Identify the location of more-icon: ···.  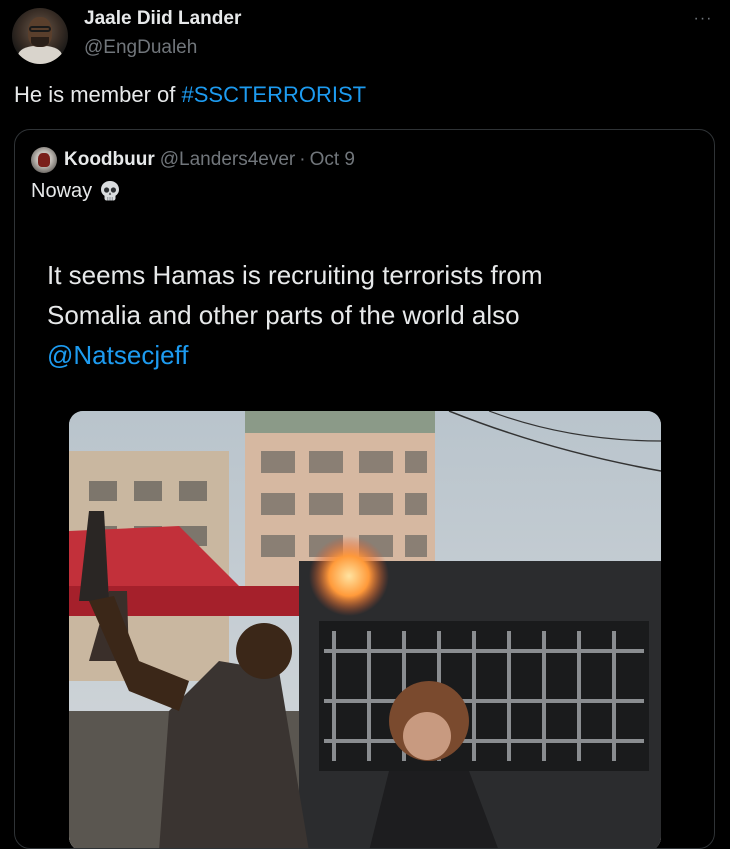
(703, 18).